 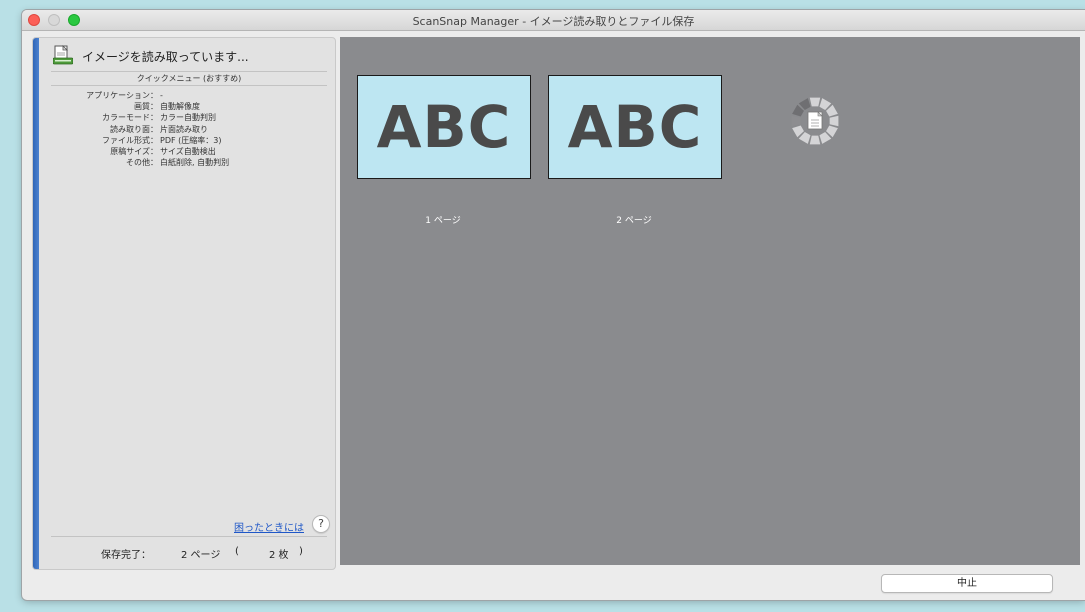 I want to click on help-icon: ?, so click(x=321, y=524).